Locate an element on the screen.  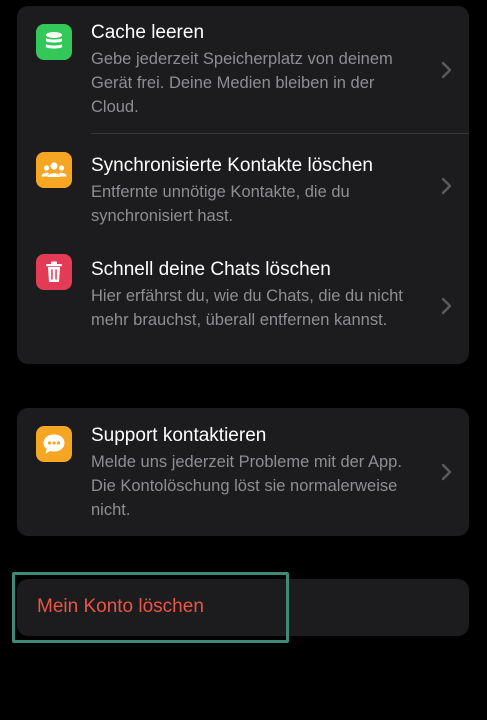
delete-chats-title: Schnell deine Chats löschen is located at coordinates (211, 269).